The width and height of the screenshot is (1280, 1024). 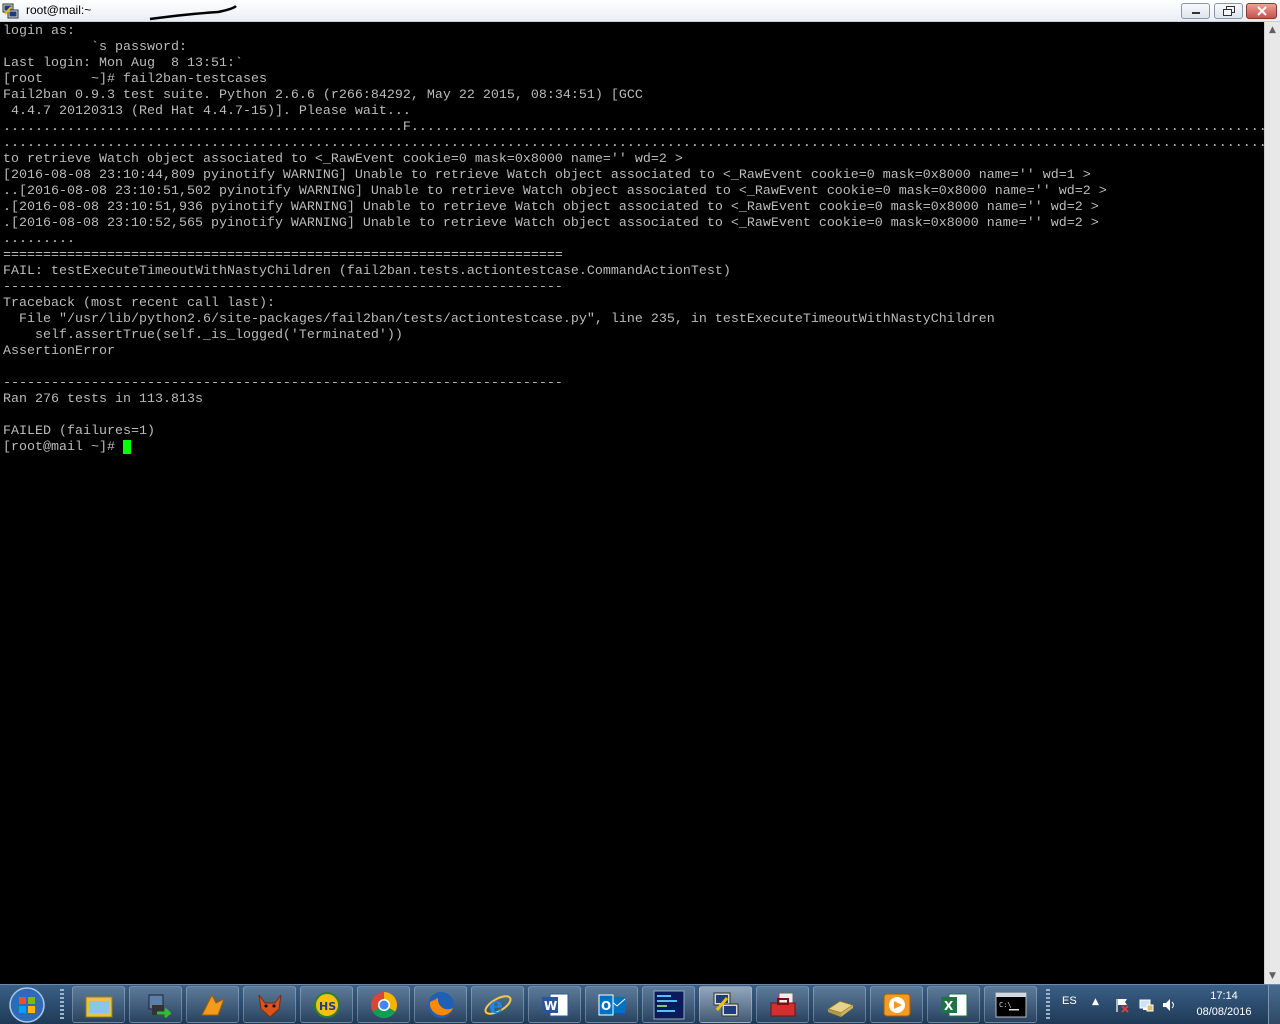 I want to click on word-icon: W, so click(x=554, y=1004).